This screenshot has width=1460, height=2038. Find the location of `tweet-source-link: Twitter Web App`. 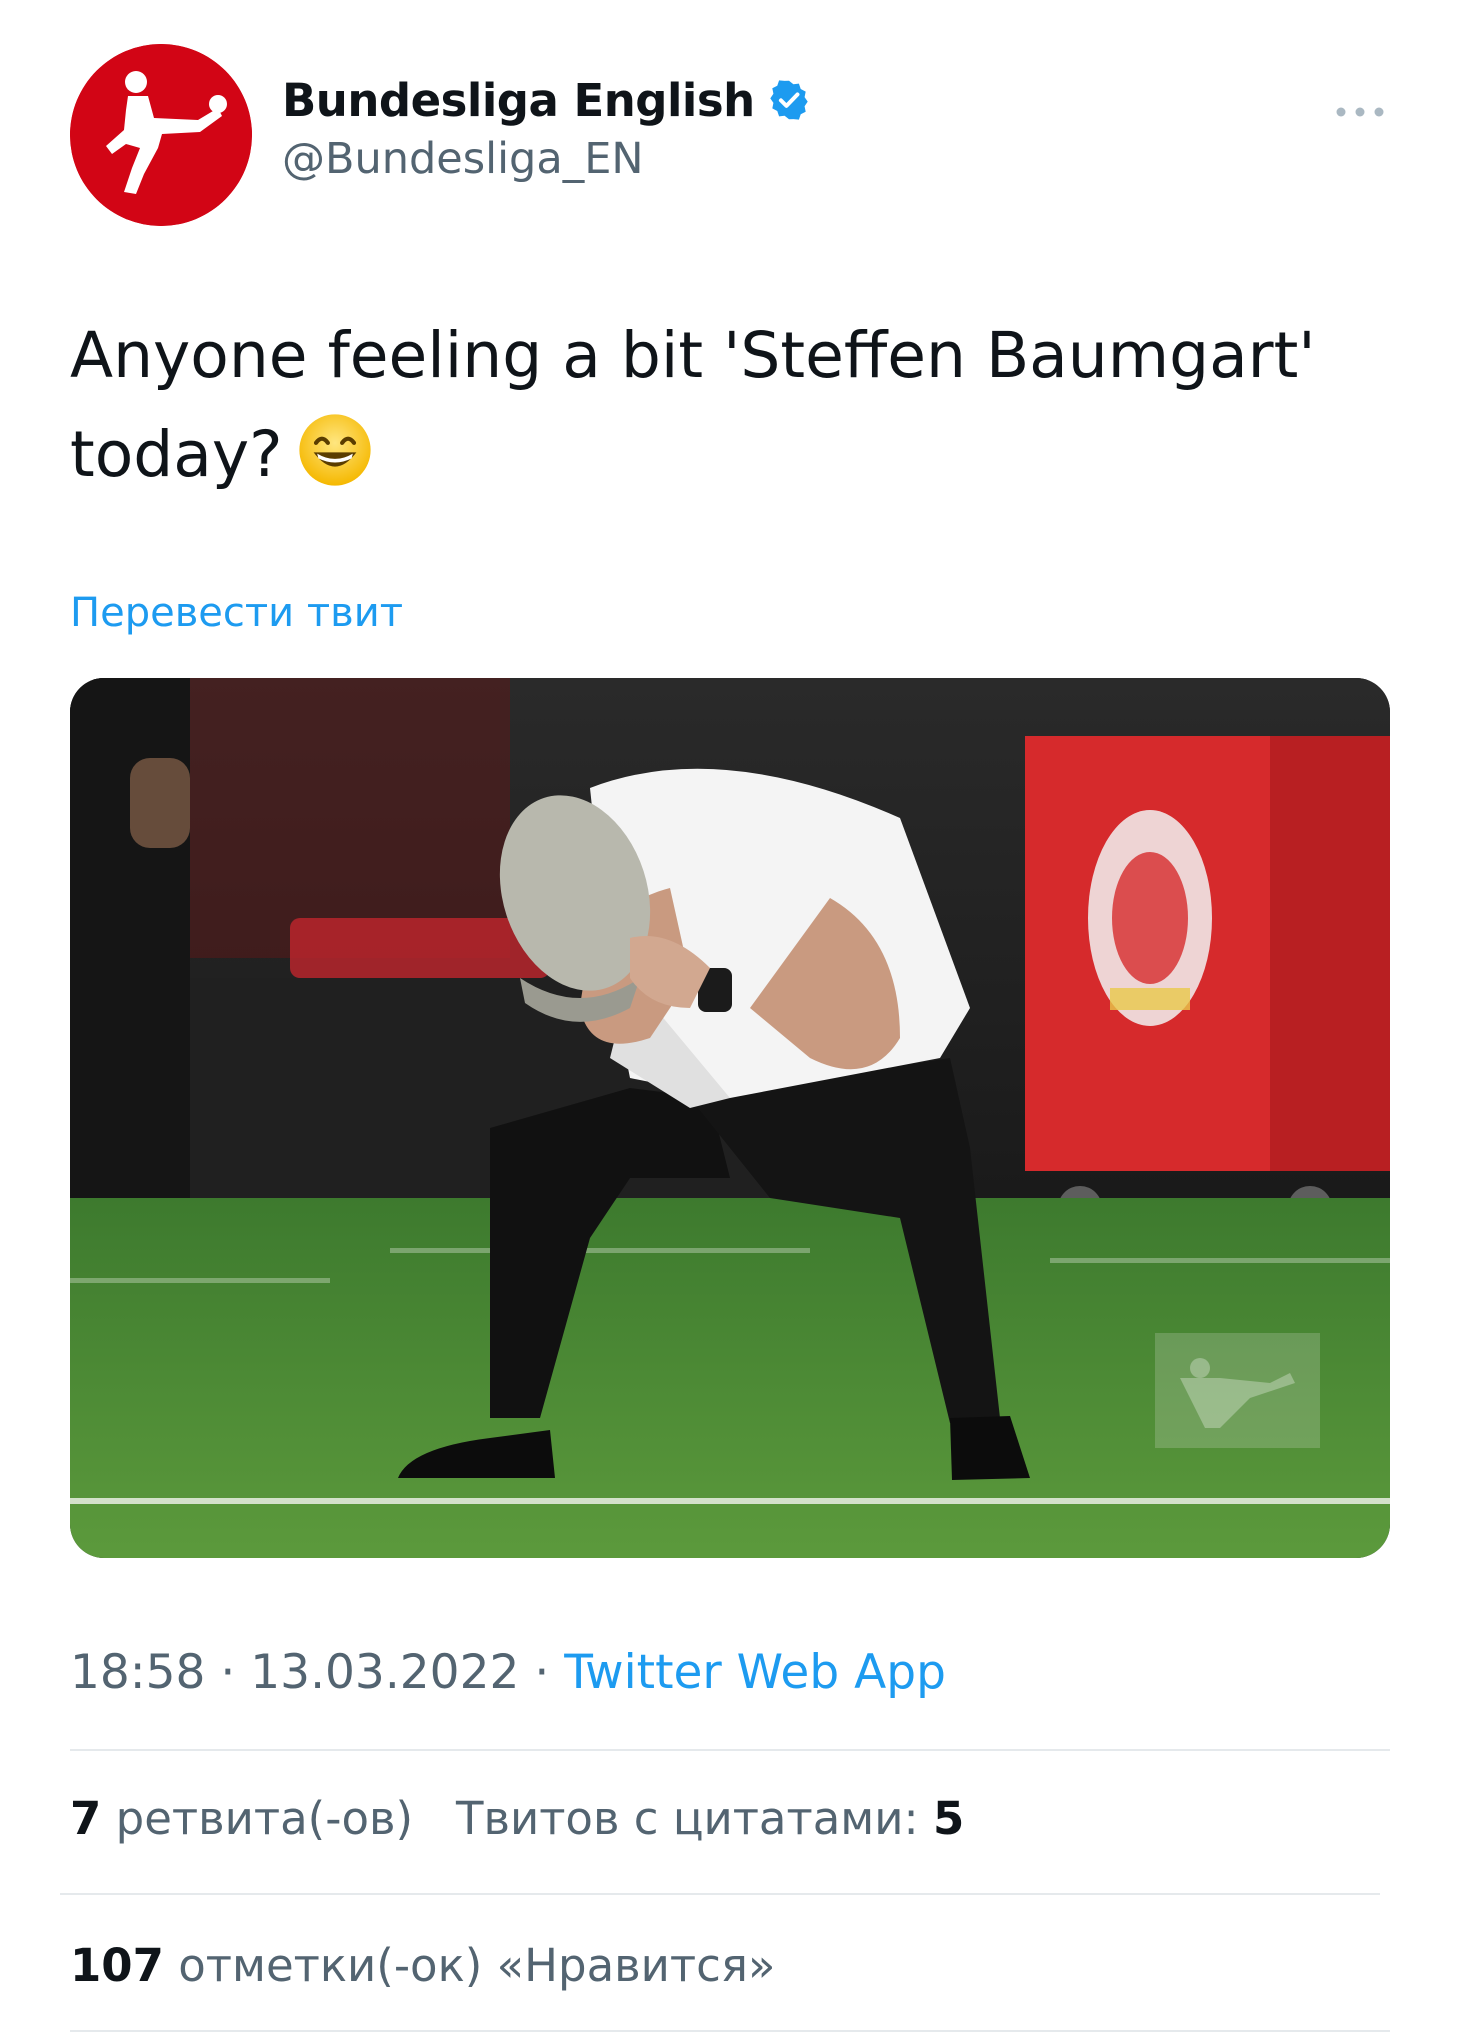

tweet-source-link: Twitter Web App is located at coordinates (755, 1672).